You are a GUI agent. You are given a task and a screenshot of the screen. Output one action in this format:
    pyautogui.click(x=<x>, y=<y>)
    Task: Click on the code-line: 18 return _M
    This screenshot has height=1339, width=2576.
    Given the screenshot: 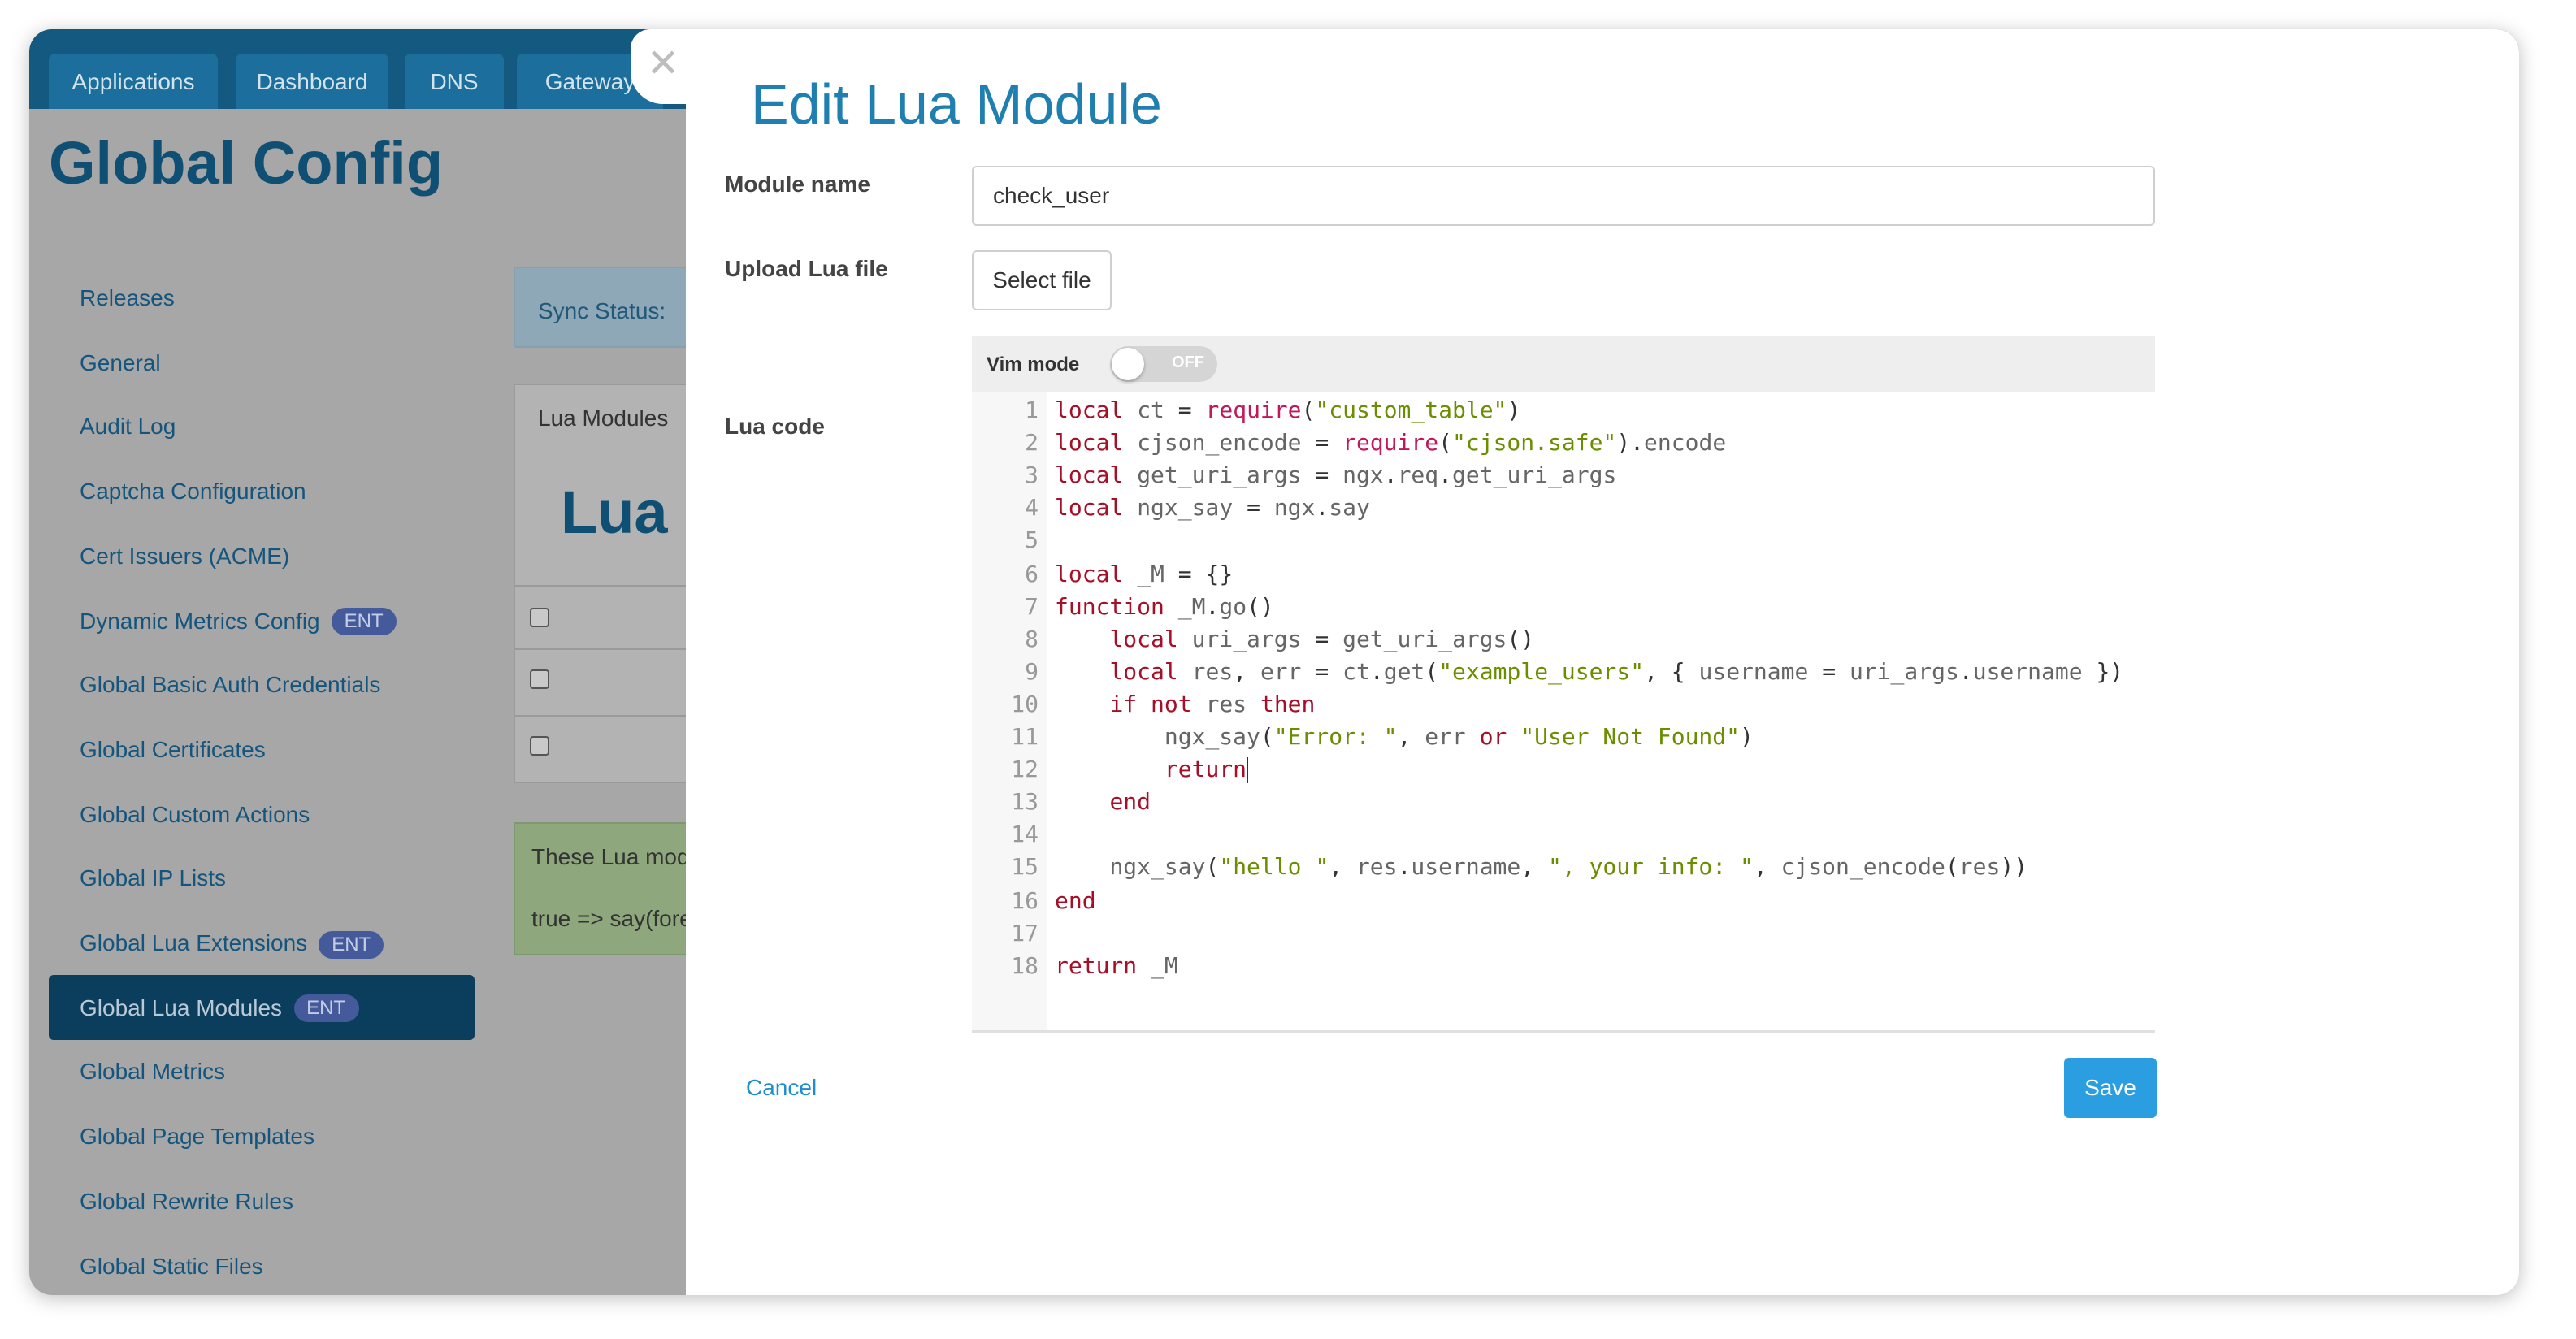 What is the action you would take?
    pyautogui.click(x=1563, y=966)
    